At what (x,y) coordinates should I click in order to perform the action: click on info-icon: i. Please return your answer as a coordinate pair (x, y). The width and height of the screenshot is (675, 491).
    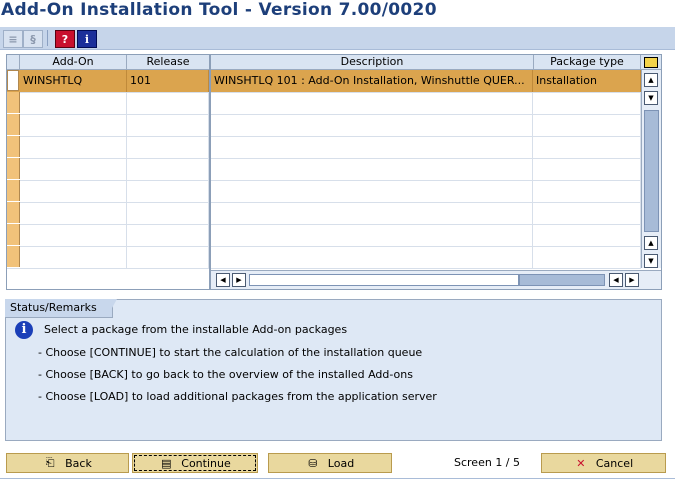
    Looking at the image, I should click on (87, 39).